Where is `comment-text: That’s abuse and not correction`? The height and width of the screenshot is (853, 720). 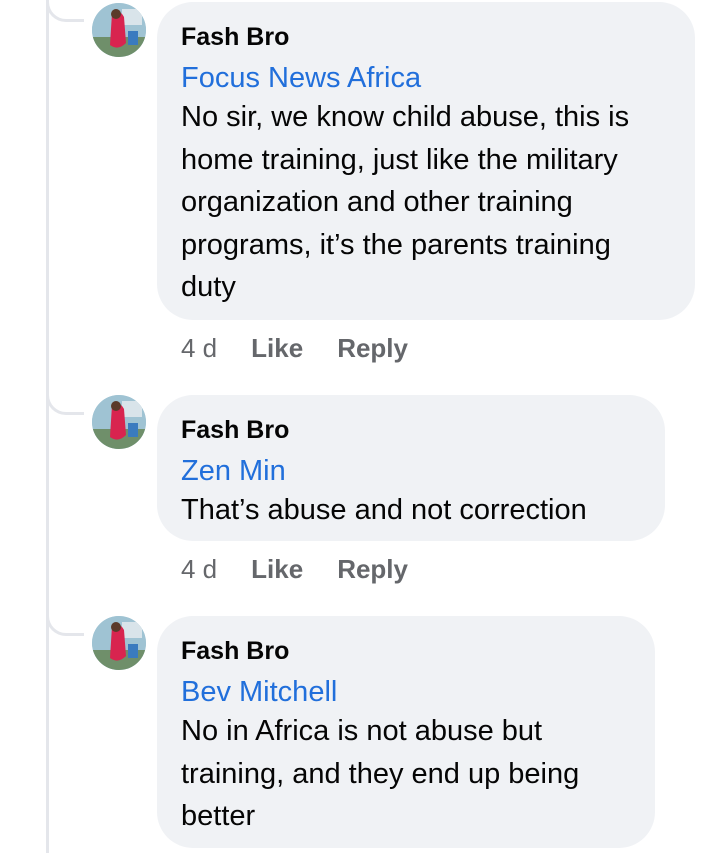
comment-text: That’s abuse and not correction is located at coordinates (384, 510).